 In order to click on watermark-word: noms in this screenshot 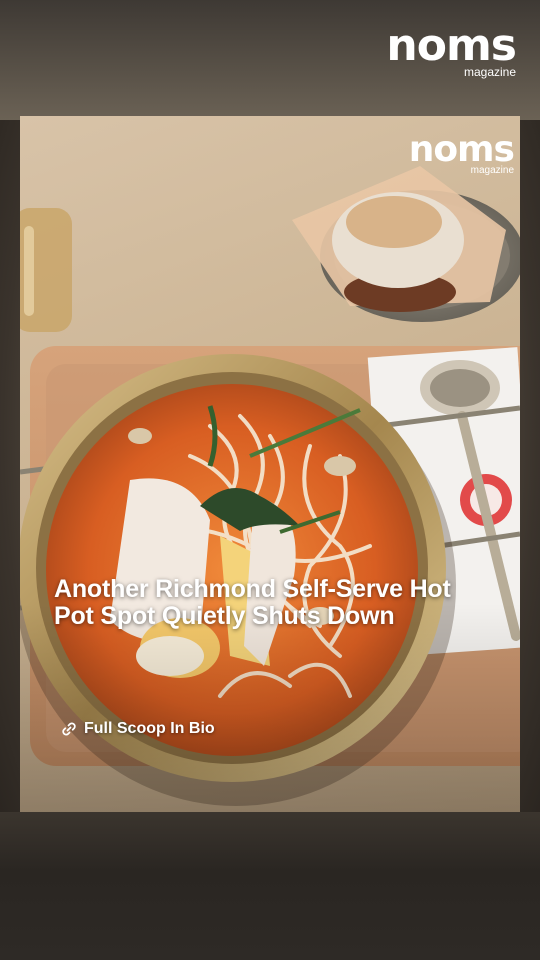, I will do `click(461, 149)`.